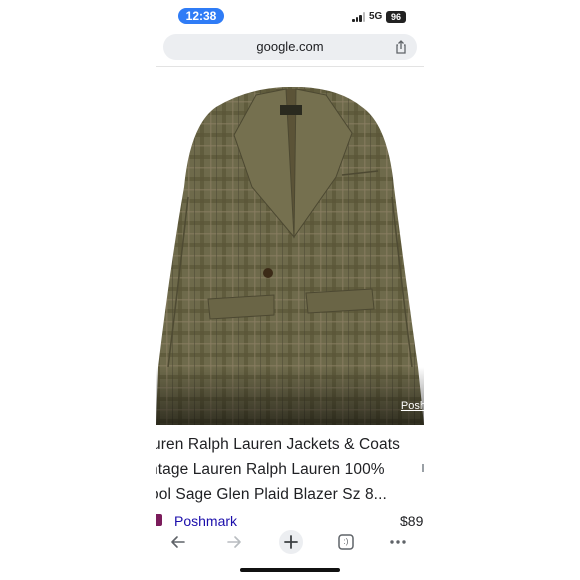 This screenshot has width=580, height=580. What do you see at coordinates (205, 519) in the screenshot?
I see `source-name: Poshmark` at bounding box center [205, 519].